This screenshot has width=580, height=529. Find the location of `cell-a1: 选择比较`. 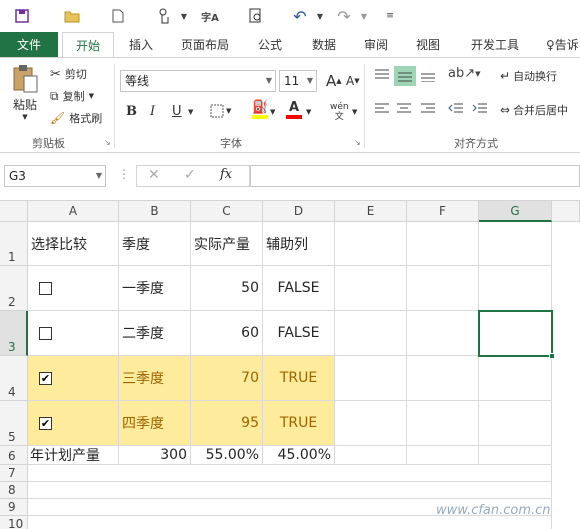

cell-a1: 选择比较 is located at coordinates (73, 244).